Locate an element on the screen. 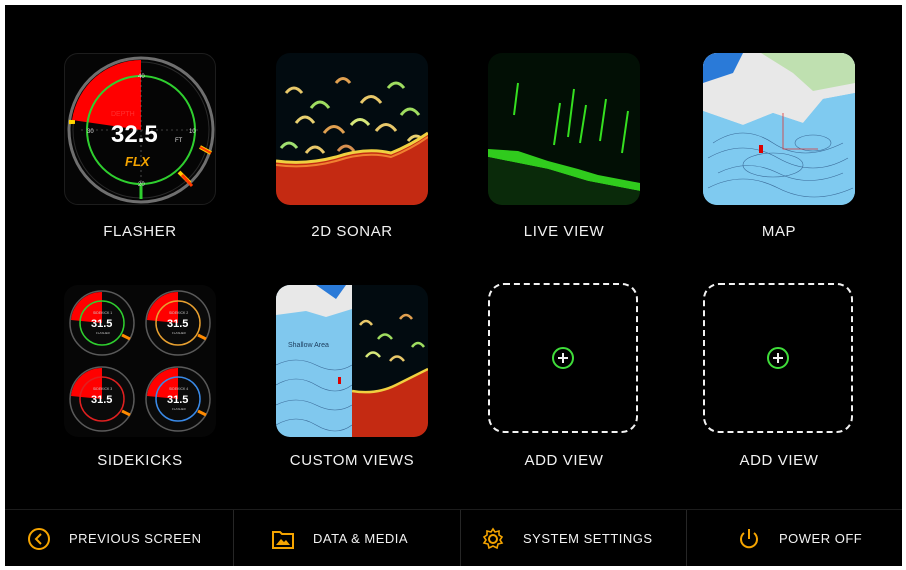 The width and height of the screenshot is (906, 570). power-off-button: POWER OFF is located at coordinates (799, 538).